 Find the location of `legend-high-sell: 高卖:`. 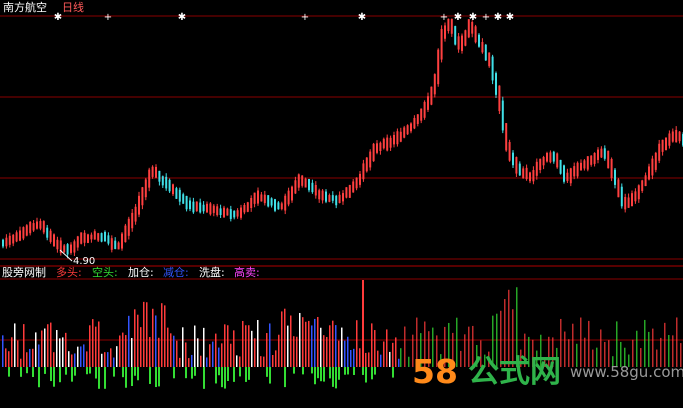

legend-high-sell: 高卖: is located at coordinates (247, 272).